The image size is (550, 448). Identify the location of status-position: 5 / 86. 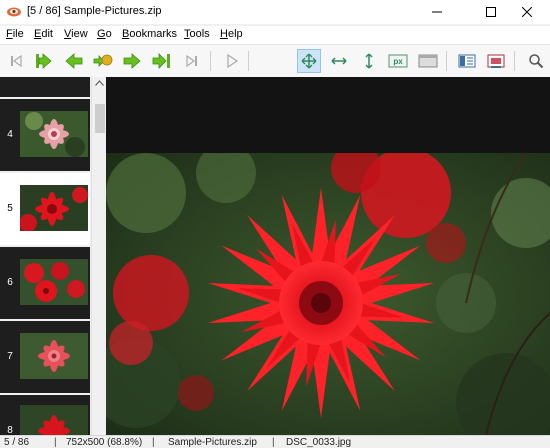
(17, 442).